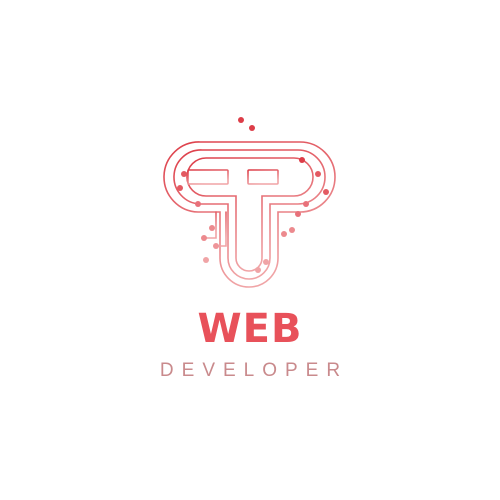  I want to click on circuit-t-emblem-icon, so click(249, 202).